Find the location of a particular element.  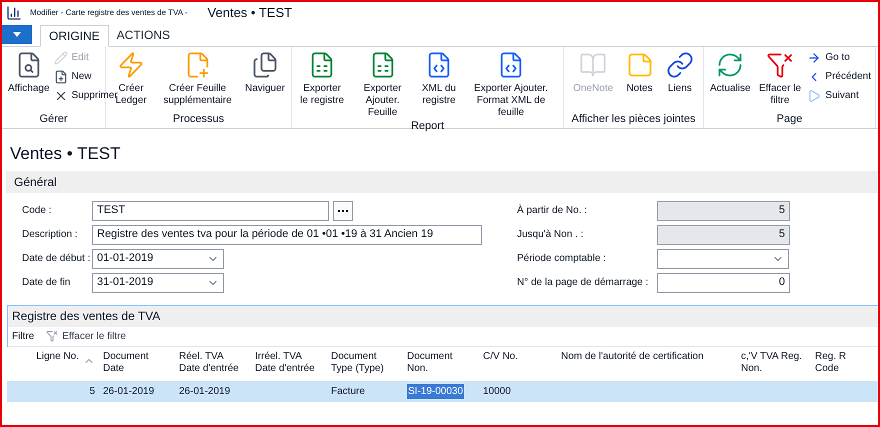

ribbon-button: Notes is located at coordinates (640, 79).